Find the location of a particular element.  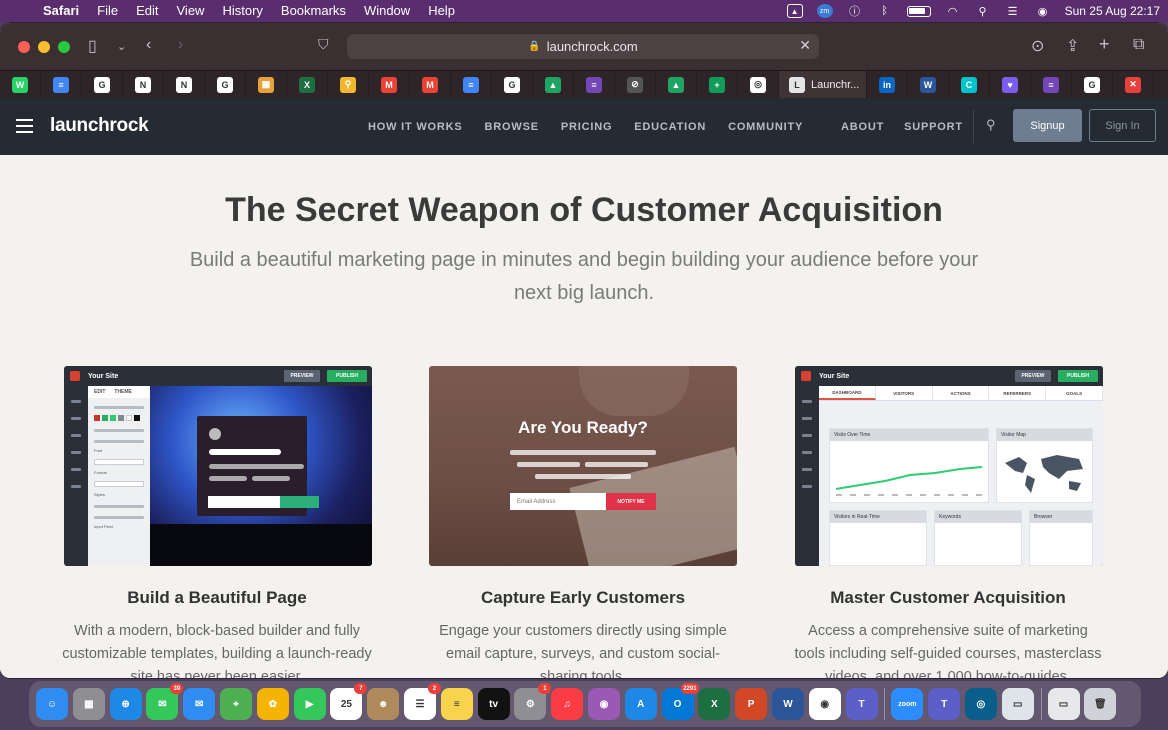

menu-edit: Edit is located at coordinates (147, 11).